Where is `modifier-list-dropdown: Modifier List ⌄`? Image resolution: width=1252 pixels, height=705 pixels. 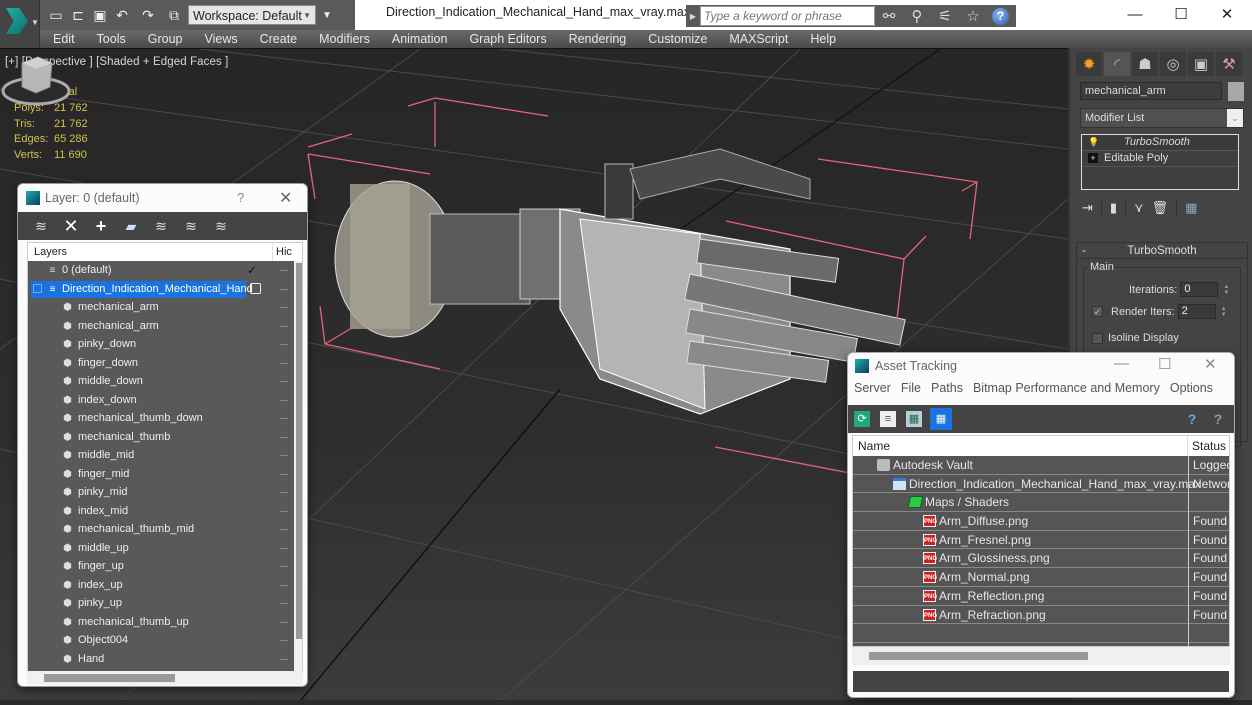 modifier-list-dropdown: Modifier List ⌄ is located at coordinates (1162, 118).